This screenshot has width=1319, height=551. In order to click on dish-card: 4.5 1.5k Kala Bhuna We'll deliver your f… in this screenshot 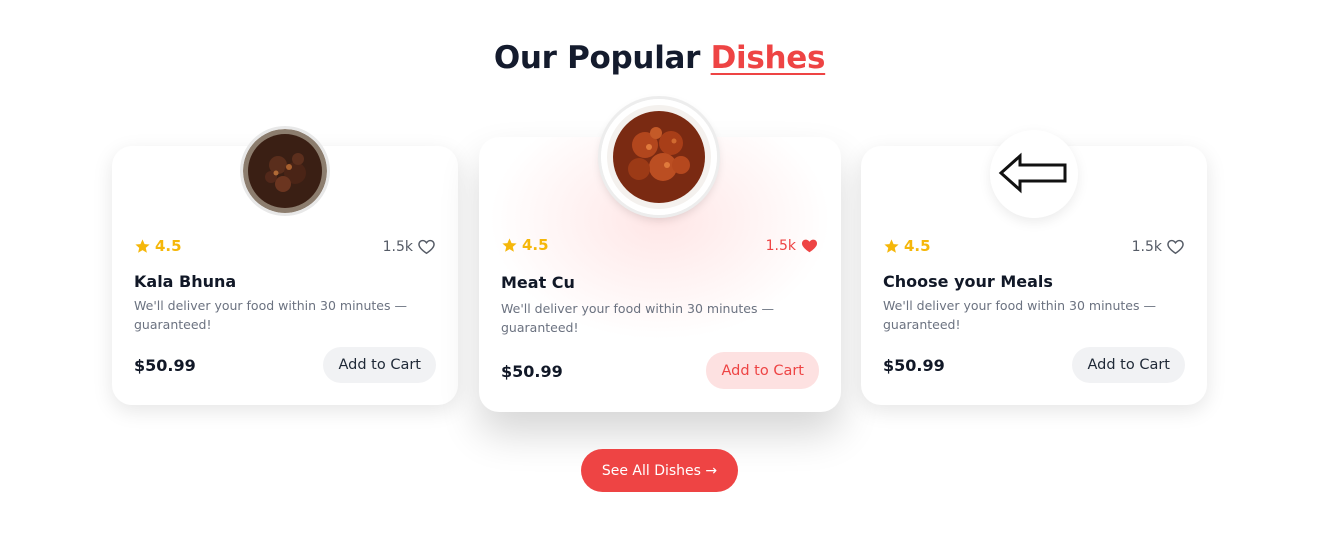, I will do `click(285, 267)`.